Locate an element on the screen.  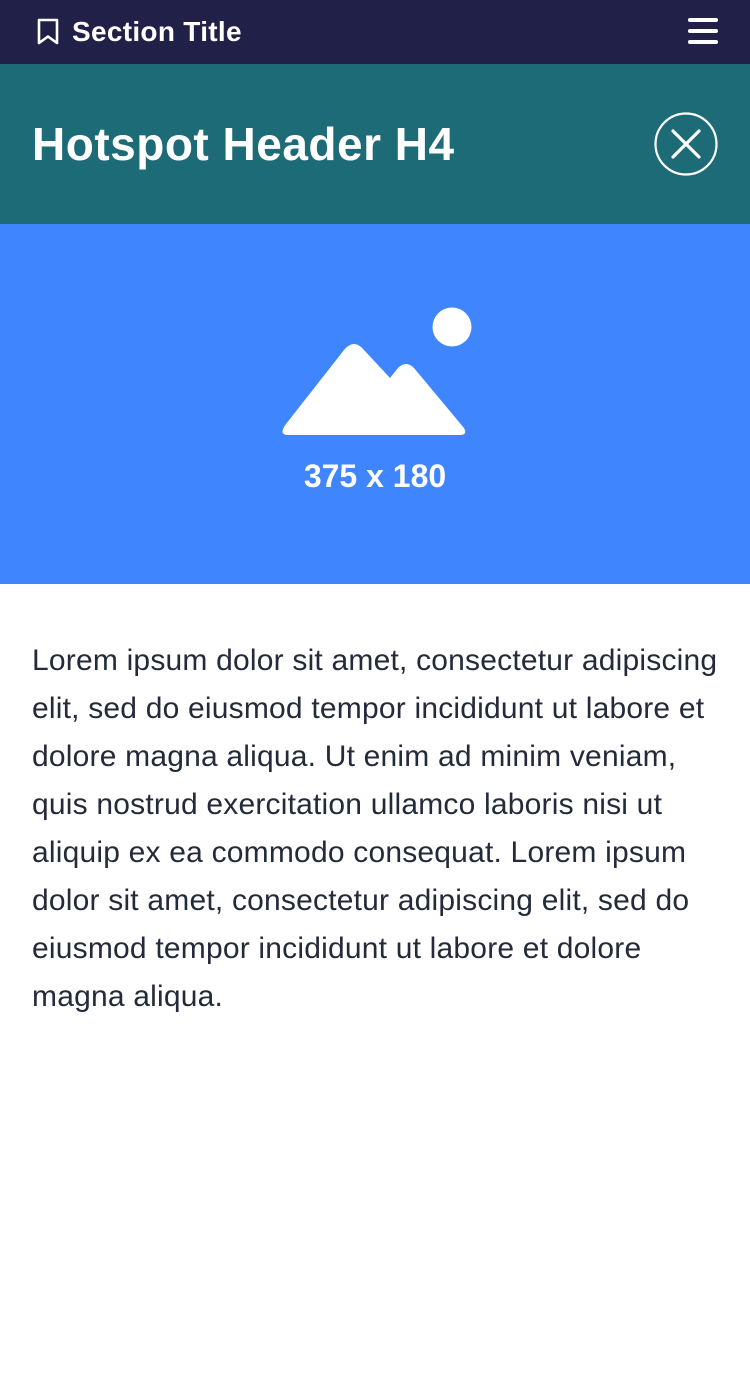
hotspot-title: Hotspot Header H4 is located at coordinates (243, 144).